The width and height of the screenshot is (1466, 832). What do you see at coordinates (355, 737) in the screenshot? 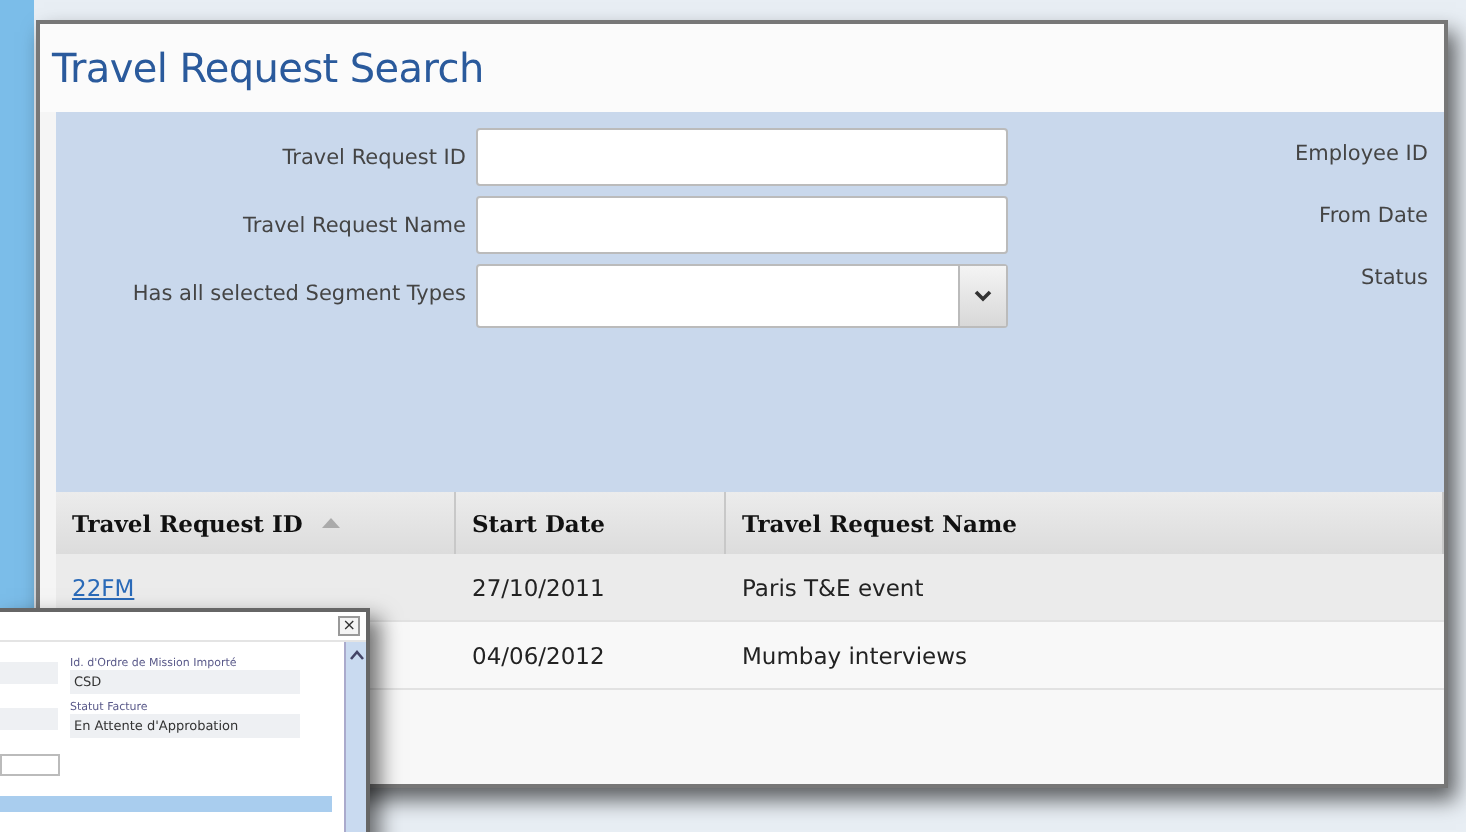
I see `scrollbar` at bounding box center [355, 737].